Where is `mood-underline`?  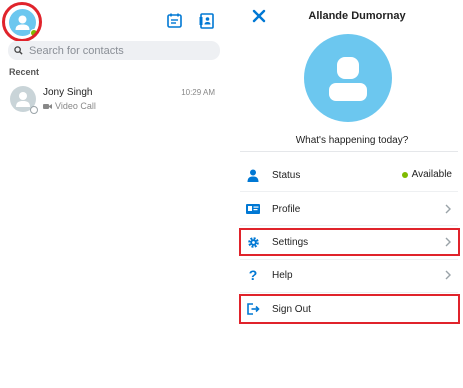 mood-underline is located at coordinates (349, 151).